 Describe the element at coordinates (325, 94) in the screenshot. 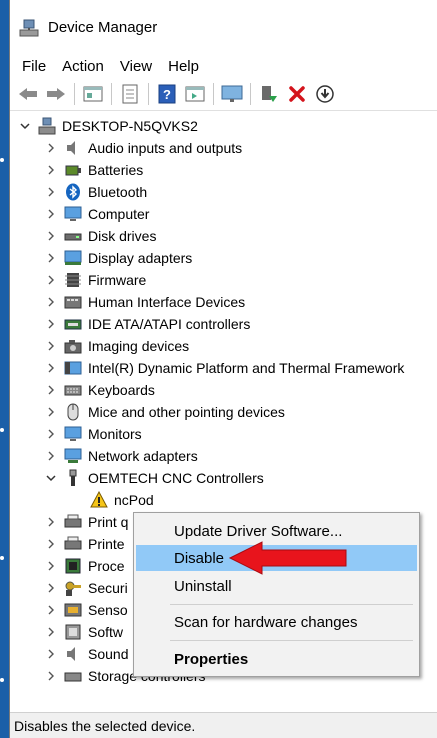

I see `scan-icon` at that location.